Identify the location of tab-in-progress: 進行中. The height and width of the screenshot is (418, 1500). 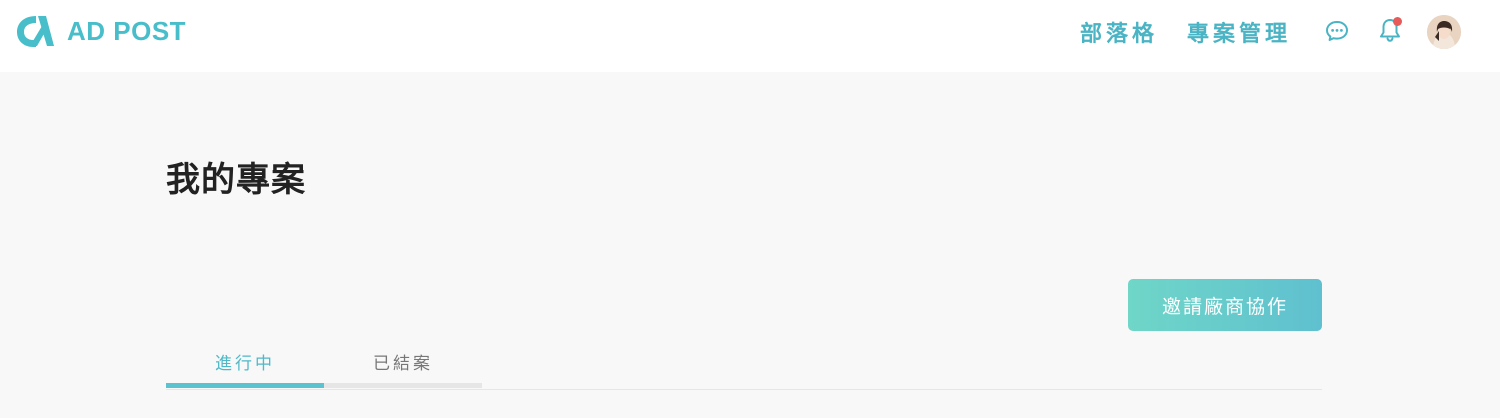
(245, 369).